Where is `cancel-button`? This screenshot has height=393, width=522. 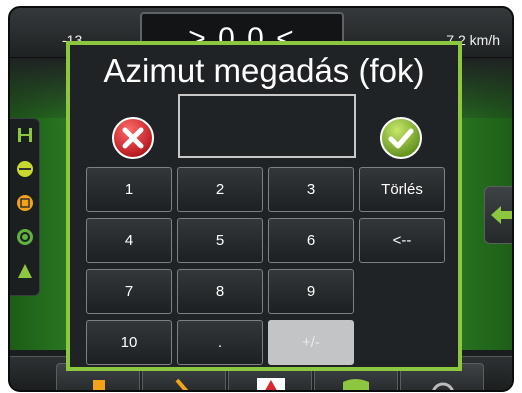 cancel-button is located at coordinates (133, 138).